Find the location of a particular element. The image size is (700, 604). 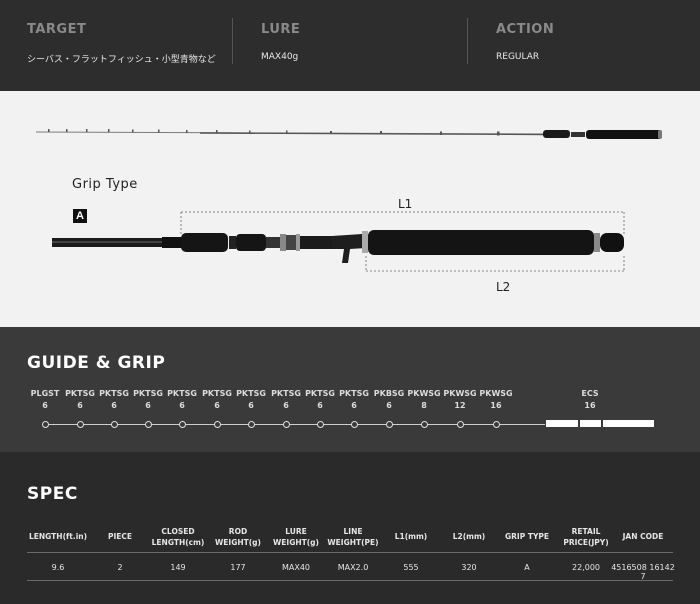

l2-label: L2 is located at coordinates (503, 287).